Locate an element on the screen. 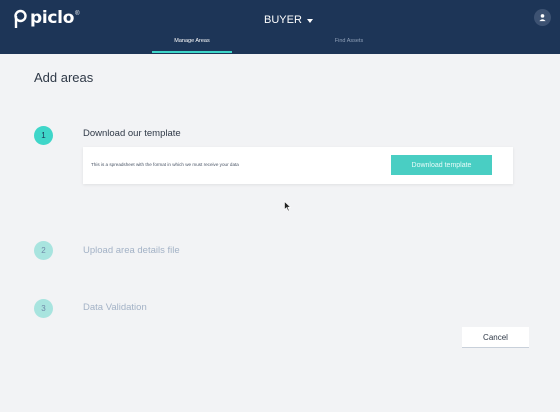 The height and width of the screenshot is (412, 560). piclo-logo: piclo ® is located at coordinates (46, 18).